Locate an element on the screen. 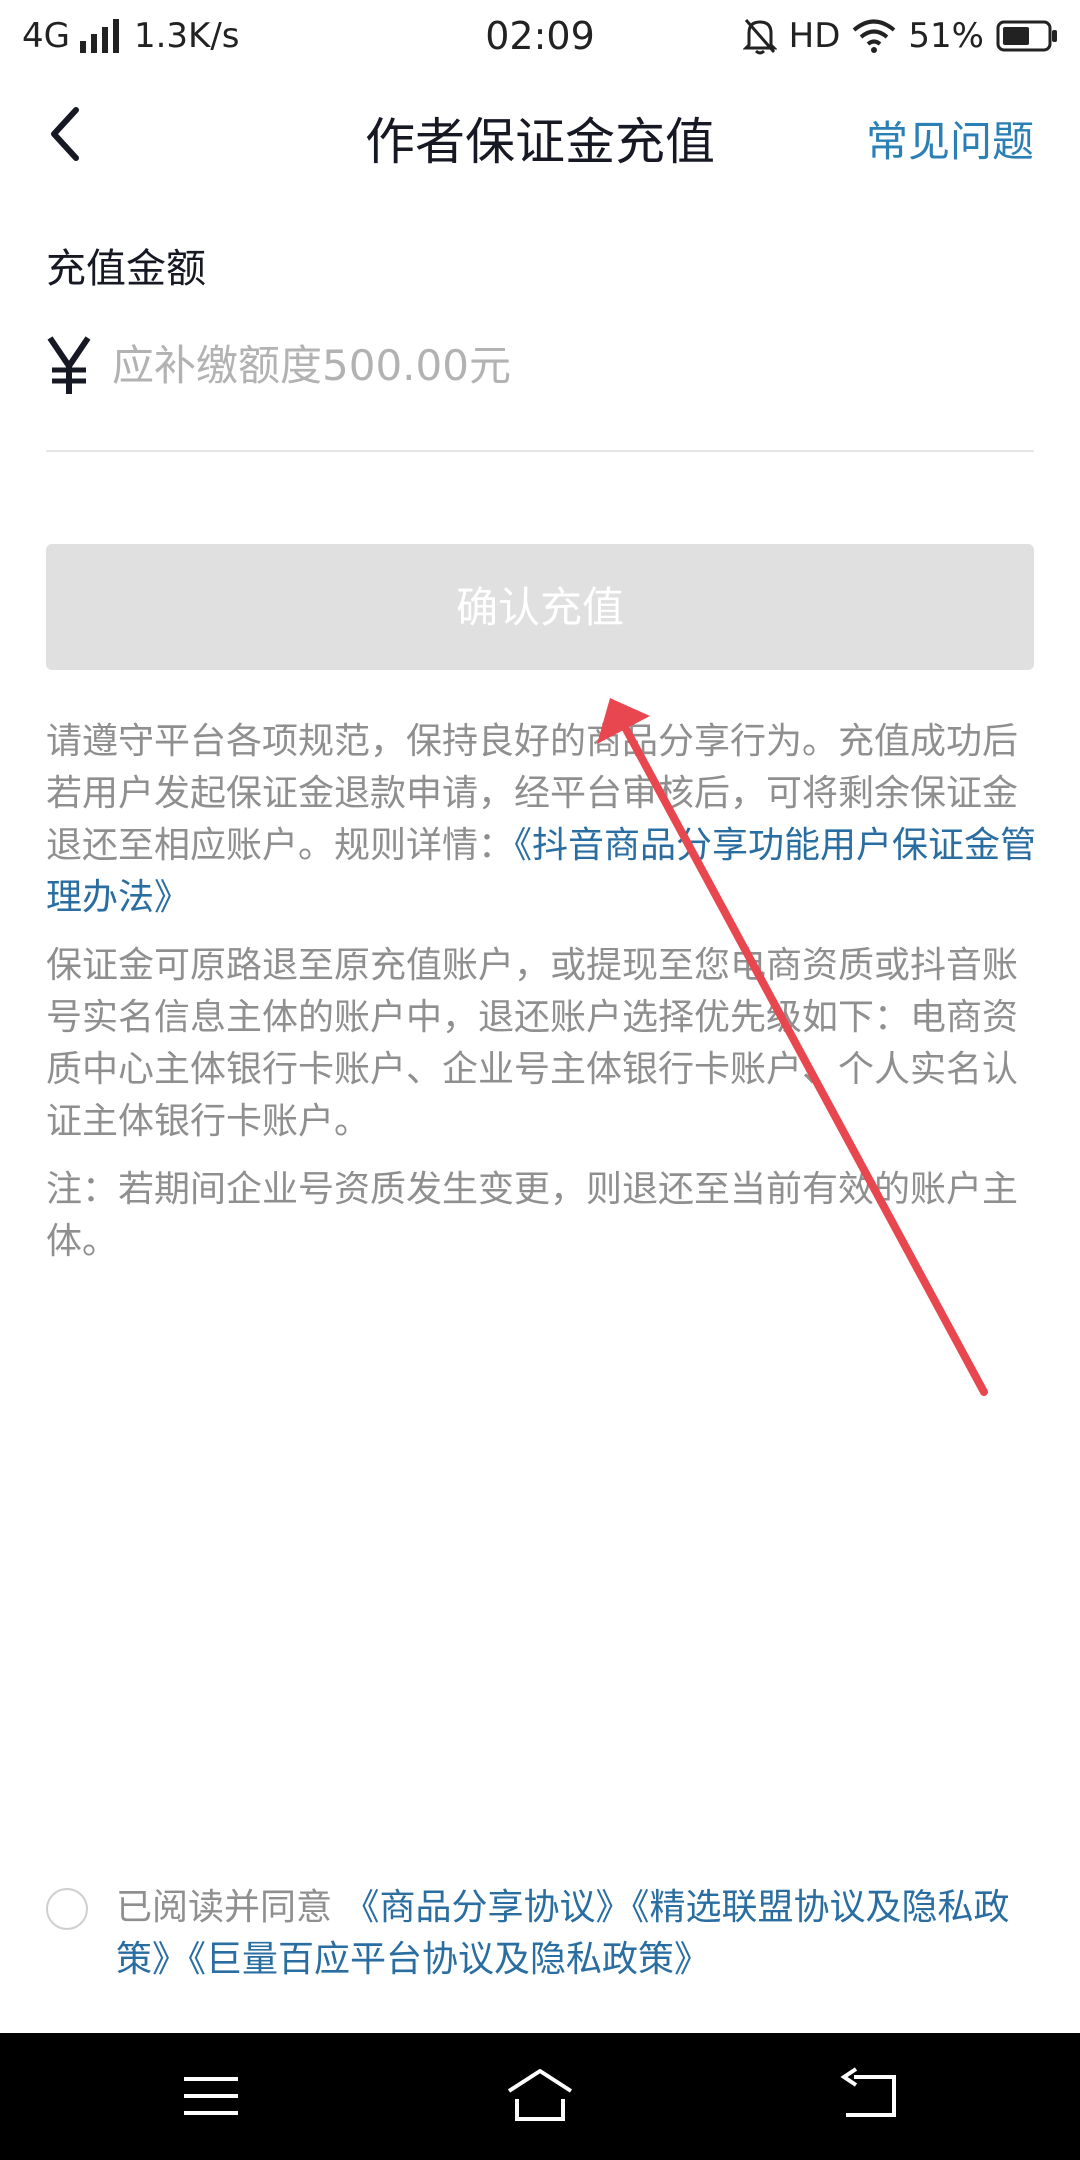  system-nav-bar is located at coordinates (540, 2096).